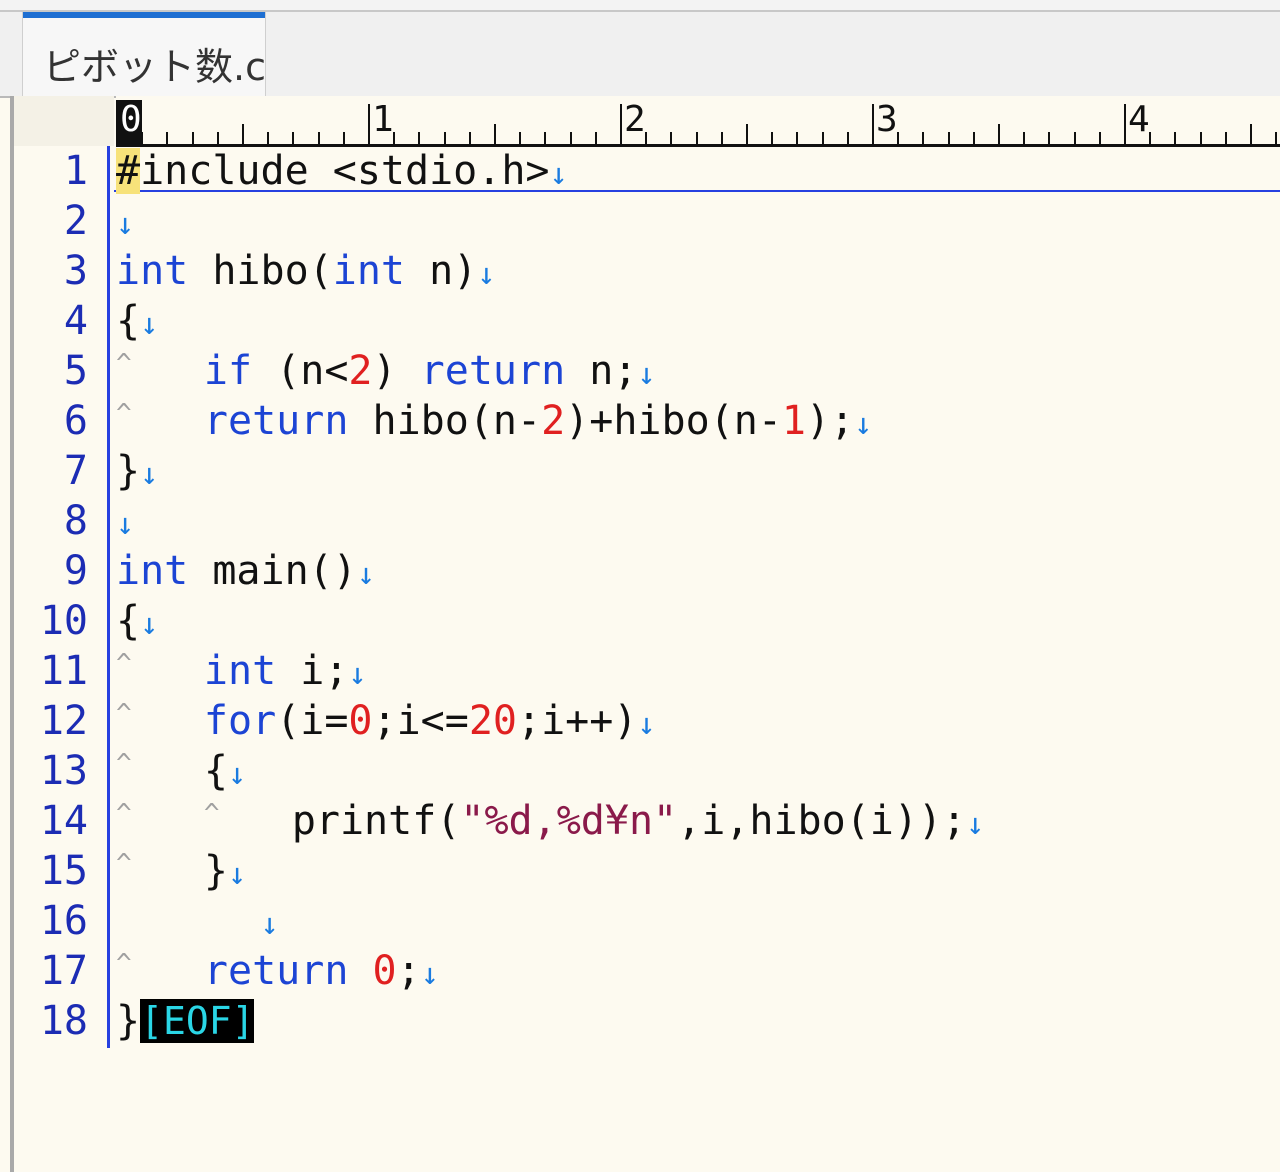 The width and height of the screenshot is (1280, 1172). What do you see at coordinates (640, 55) in the screenshot?
I see `tab-strip: ピボット数.c` at bounding box center [640, 55].